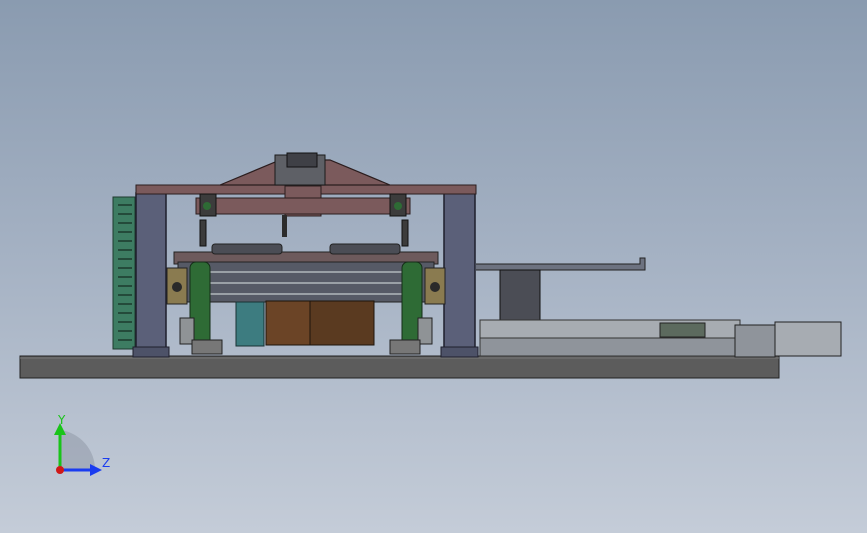  What do you see at coordinates (561, 290) in the screenshot?
I see `right-support-arm` at bounding box center [561, 290].